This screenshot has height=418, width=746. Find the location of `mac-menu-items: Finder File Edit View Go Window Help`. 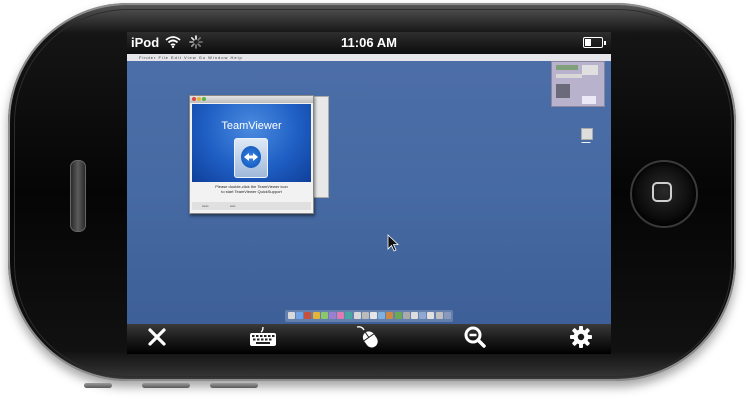

mac-menu-items: Finder File Edit View Go Window Help is located at coordinates (191, 57).